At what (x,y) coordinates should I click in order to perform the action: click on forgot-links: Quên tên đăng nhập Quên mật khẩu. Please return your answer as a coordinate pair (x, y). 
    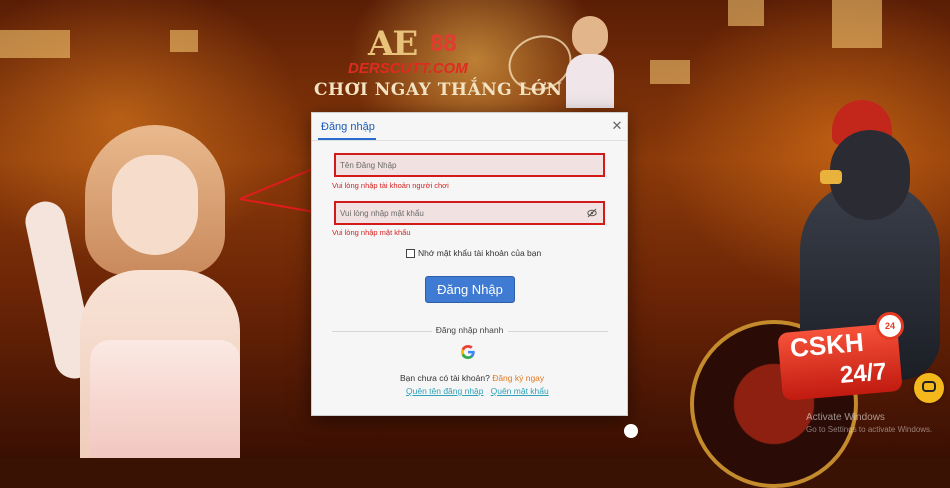
    Looking at the image, I should click on (477, 391).